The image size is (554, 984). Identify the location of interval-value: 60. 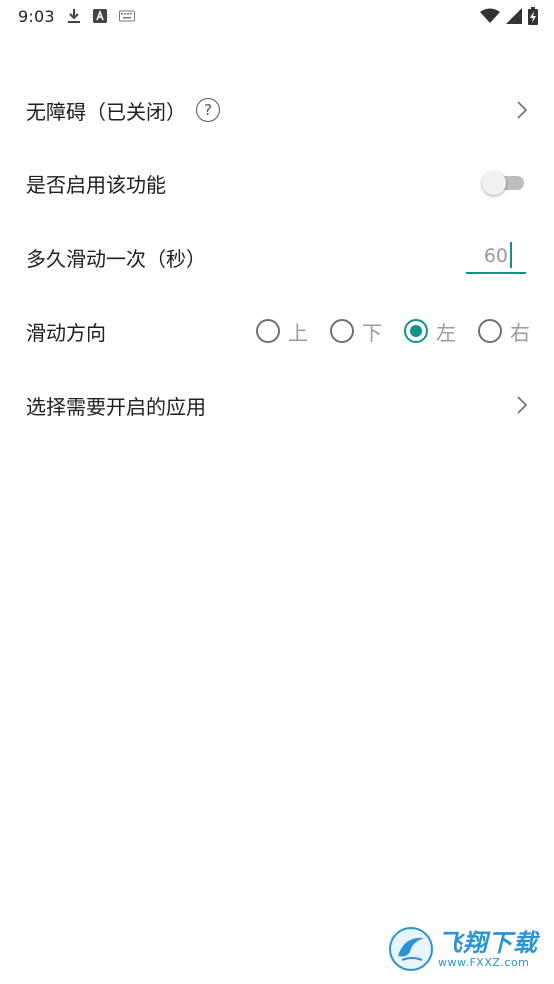
(495, 256).